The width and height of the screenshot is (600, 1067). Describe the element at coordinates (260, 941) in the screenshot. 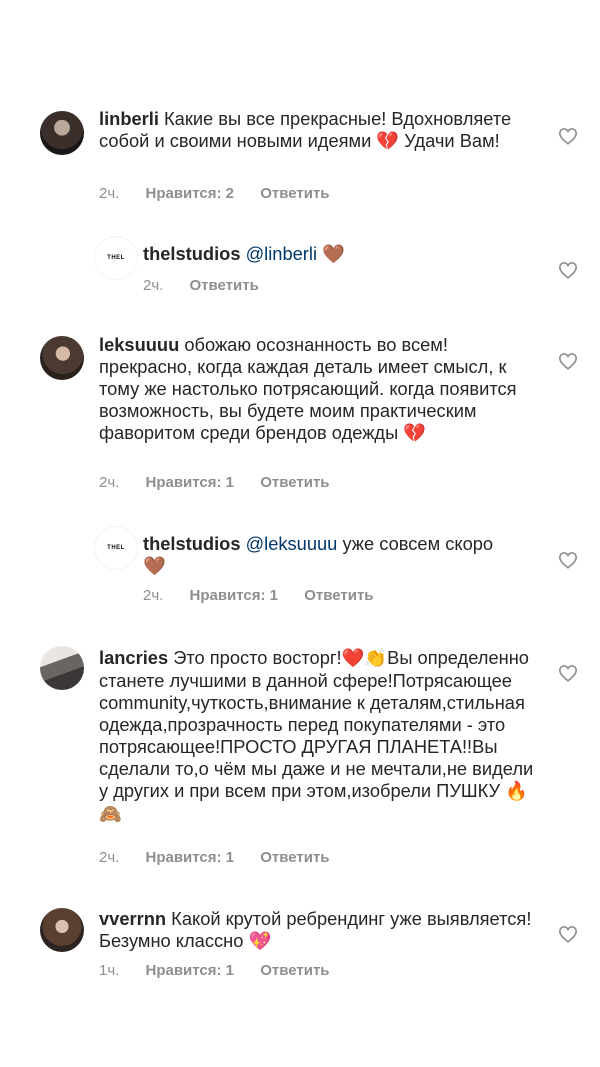

I see `emoji: 💖` at that location.